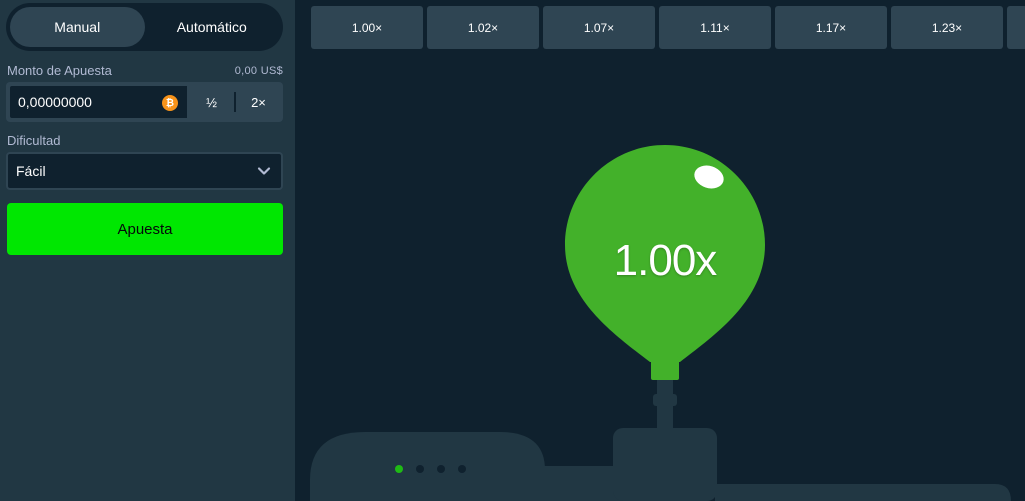 The image size is (1025, 501). I want to click on difficulty-select: Fácil, so click(144, 171).